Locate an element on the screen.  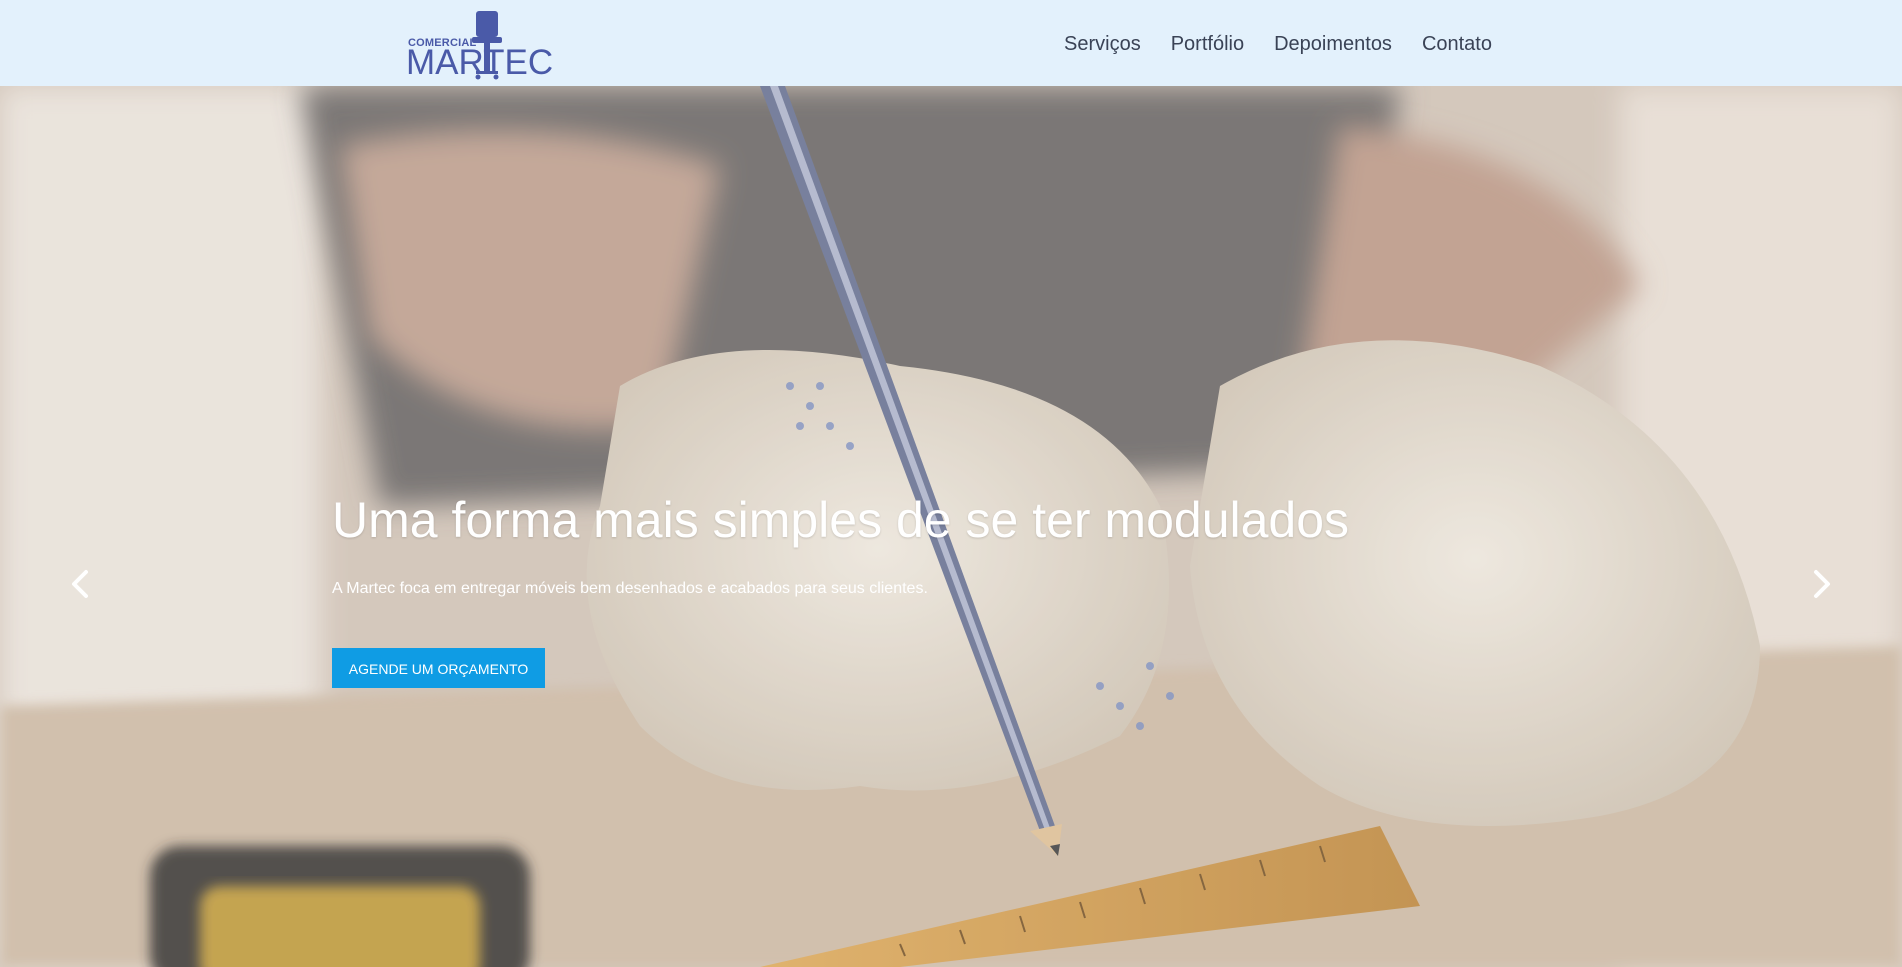
logo-big-text: MARTEC is located at coordinates (480, 62).